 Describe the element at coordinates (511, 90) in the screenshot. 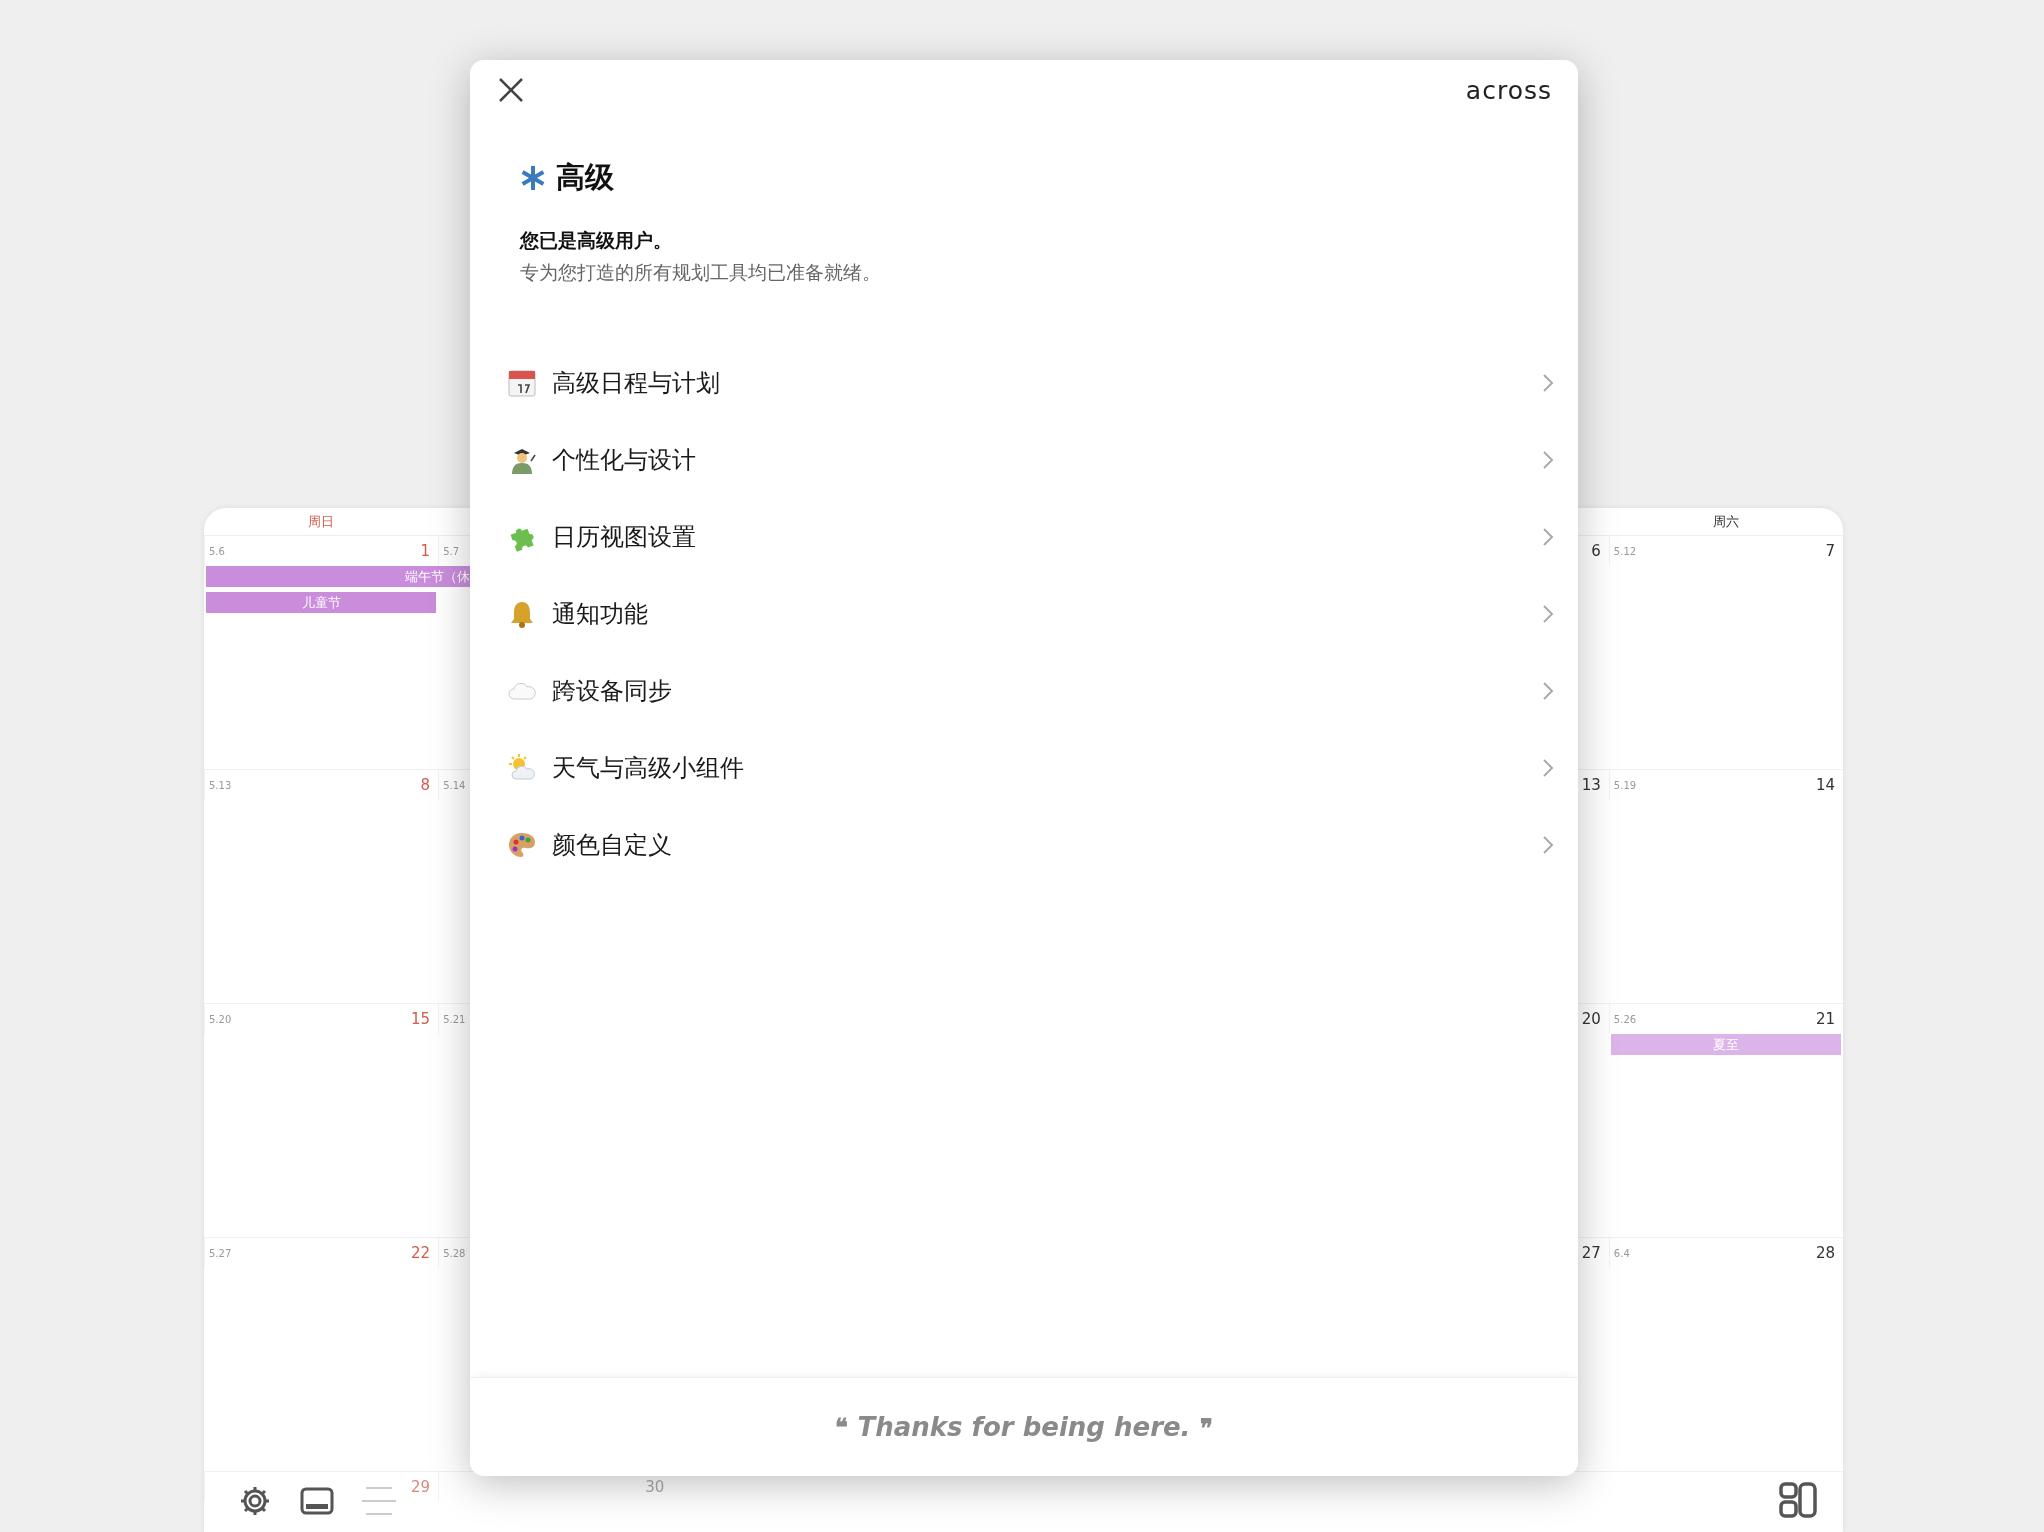

I see `close-button` at that location.